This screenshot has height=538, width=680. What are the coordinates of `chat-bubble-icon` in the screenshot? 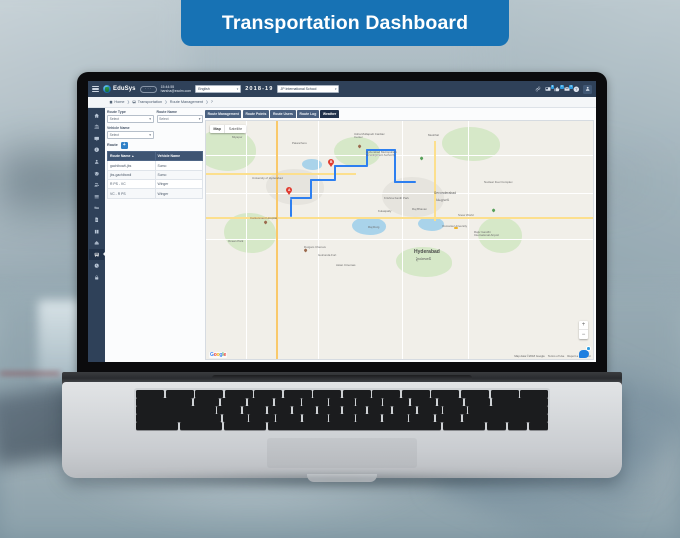 It's located at (584, 354).